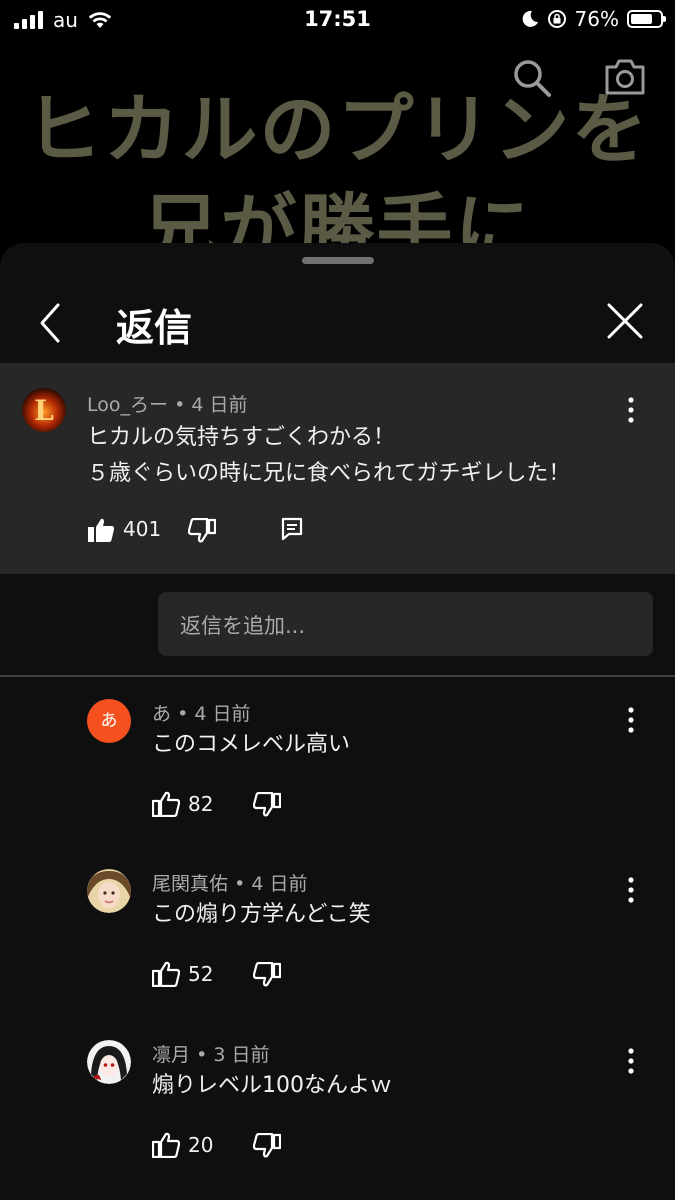 The image size is (675, 1200). Describe the element at coordinates (201, 974) in the screenshot. I see `like-count: 52` at that location.